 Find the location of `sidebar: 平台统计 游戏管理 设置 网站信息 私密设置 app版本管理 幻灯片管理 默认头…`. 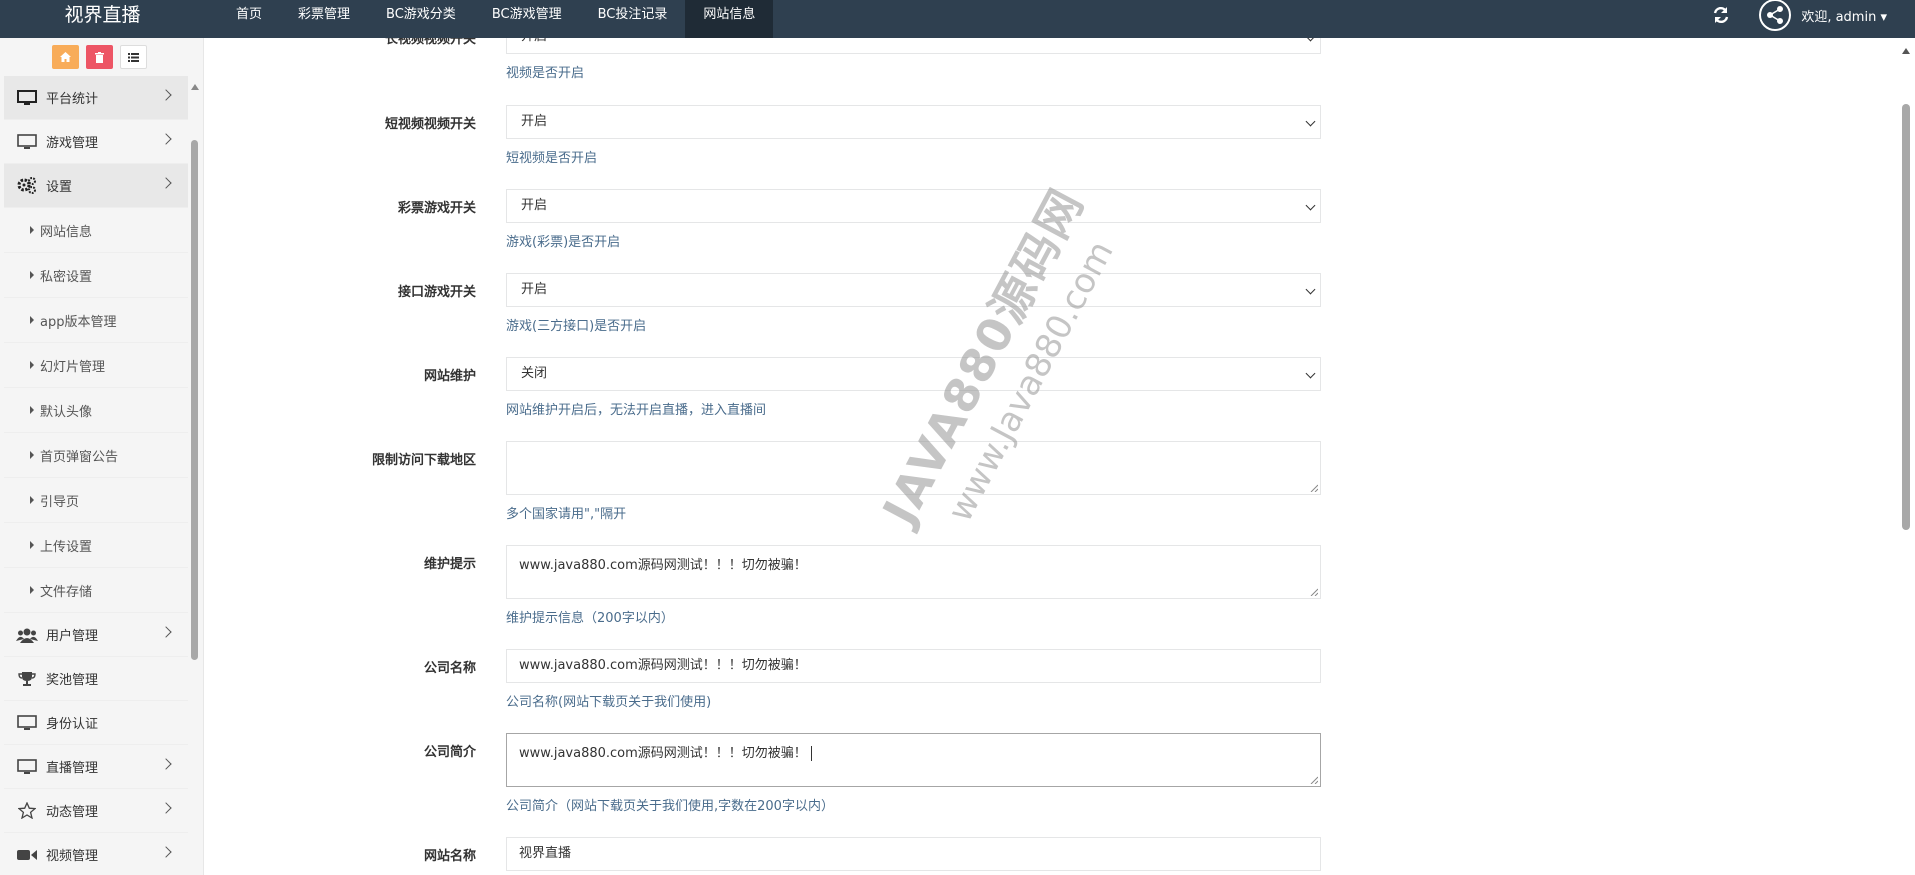

sidebar: 平台统计 游戏管理 设置 网站信息 私密设置 app版本管理 幻灯片管理 默认头… is located at coordinates (101, 456).